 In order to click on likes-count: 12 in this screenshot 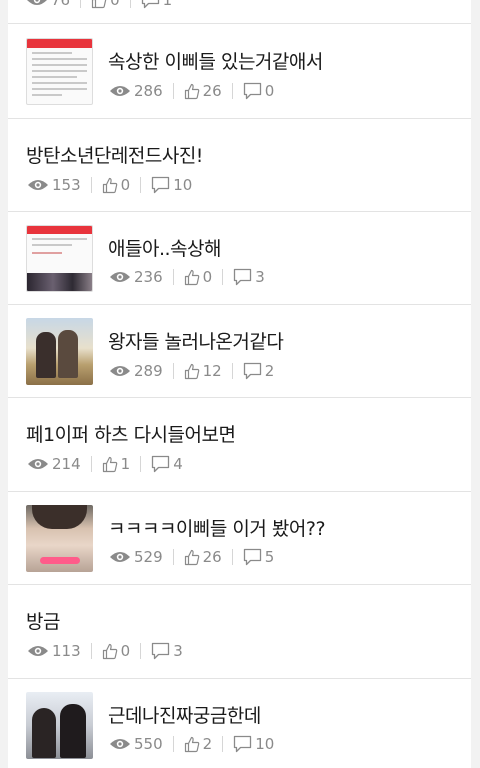, I will do `click(212, 371)`.